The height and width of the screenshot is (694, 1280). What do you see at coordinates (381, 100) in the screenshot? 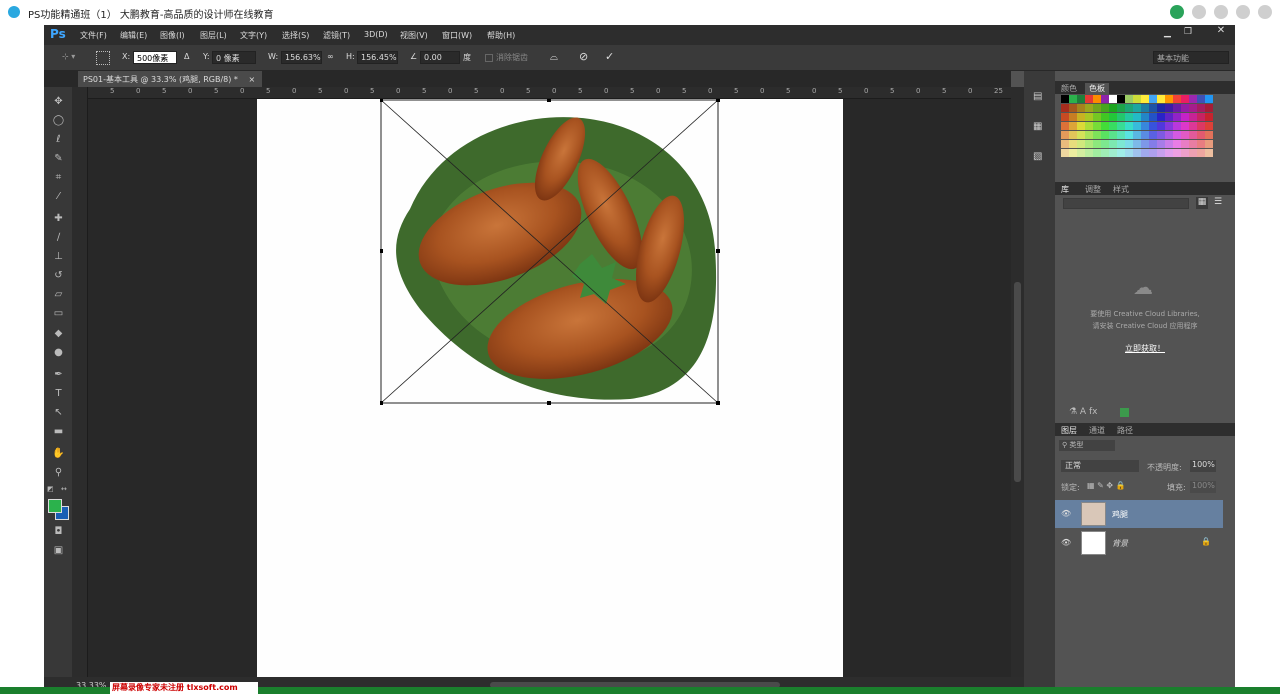
I see `handle-top-left` at bounding box center [381, 100].